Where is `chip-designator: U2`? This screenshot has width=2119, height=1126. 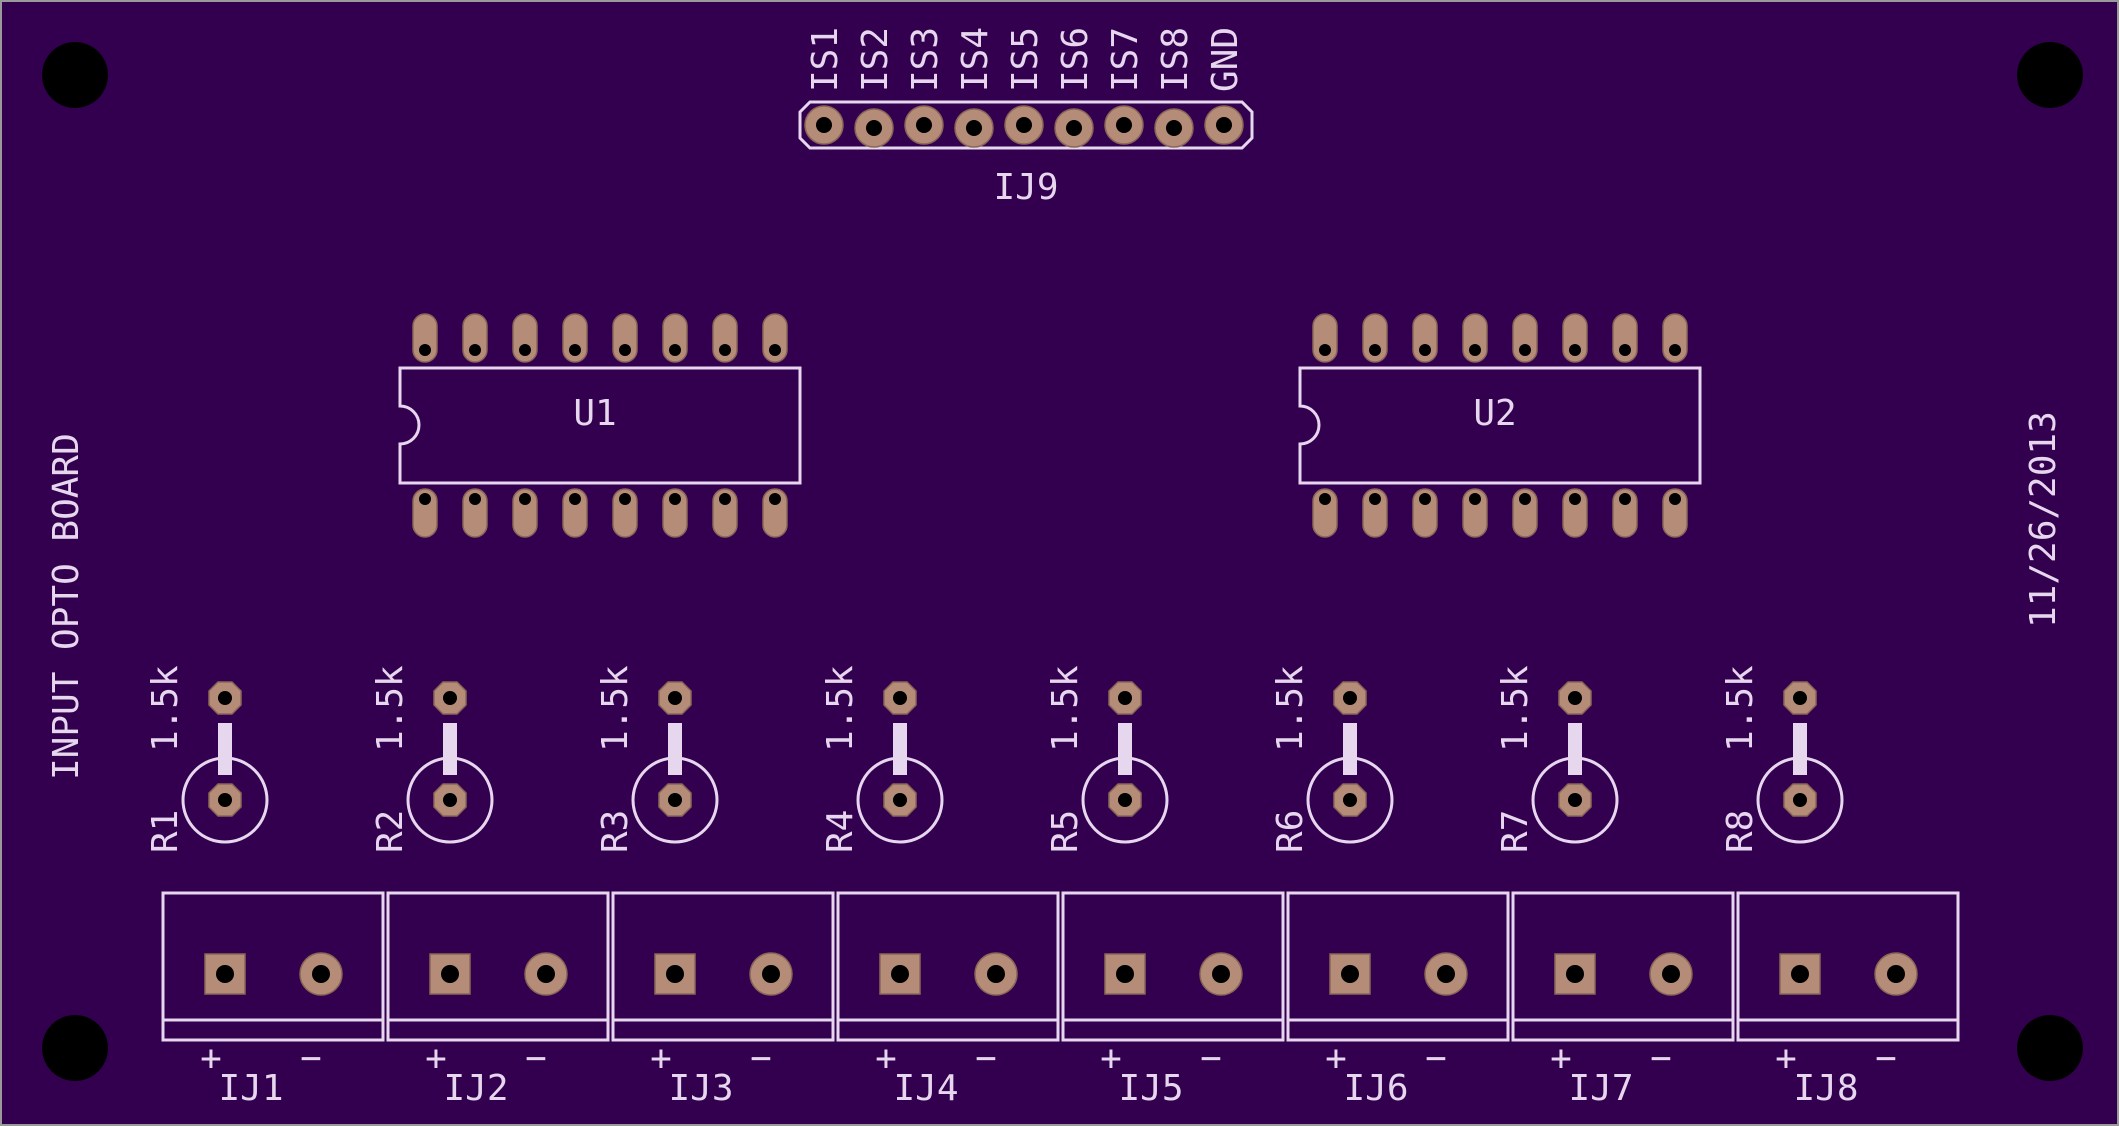
chip-designator: U2 is located at coordinates (1494, 413).